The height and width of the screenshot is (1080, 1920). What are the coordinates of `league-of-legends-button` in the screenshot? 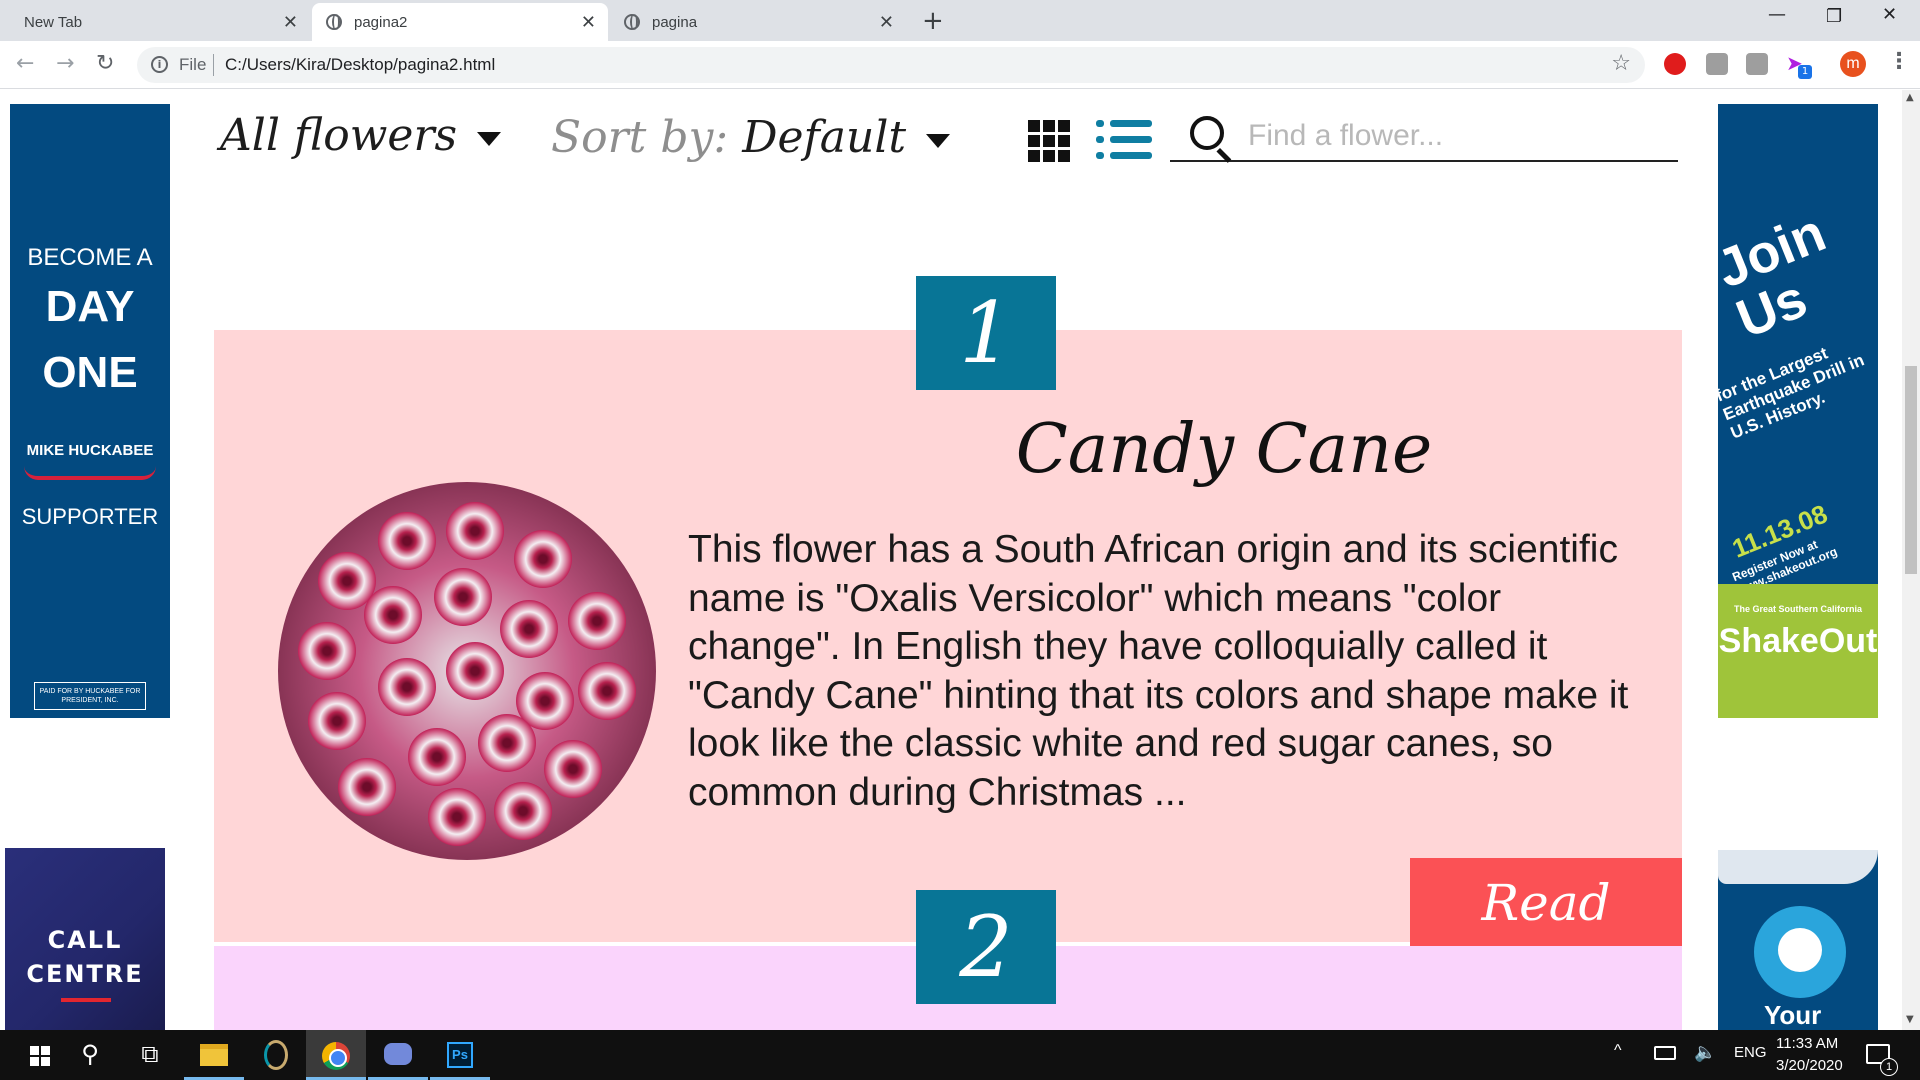 It's located at (276, 1055).